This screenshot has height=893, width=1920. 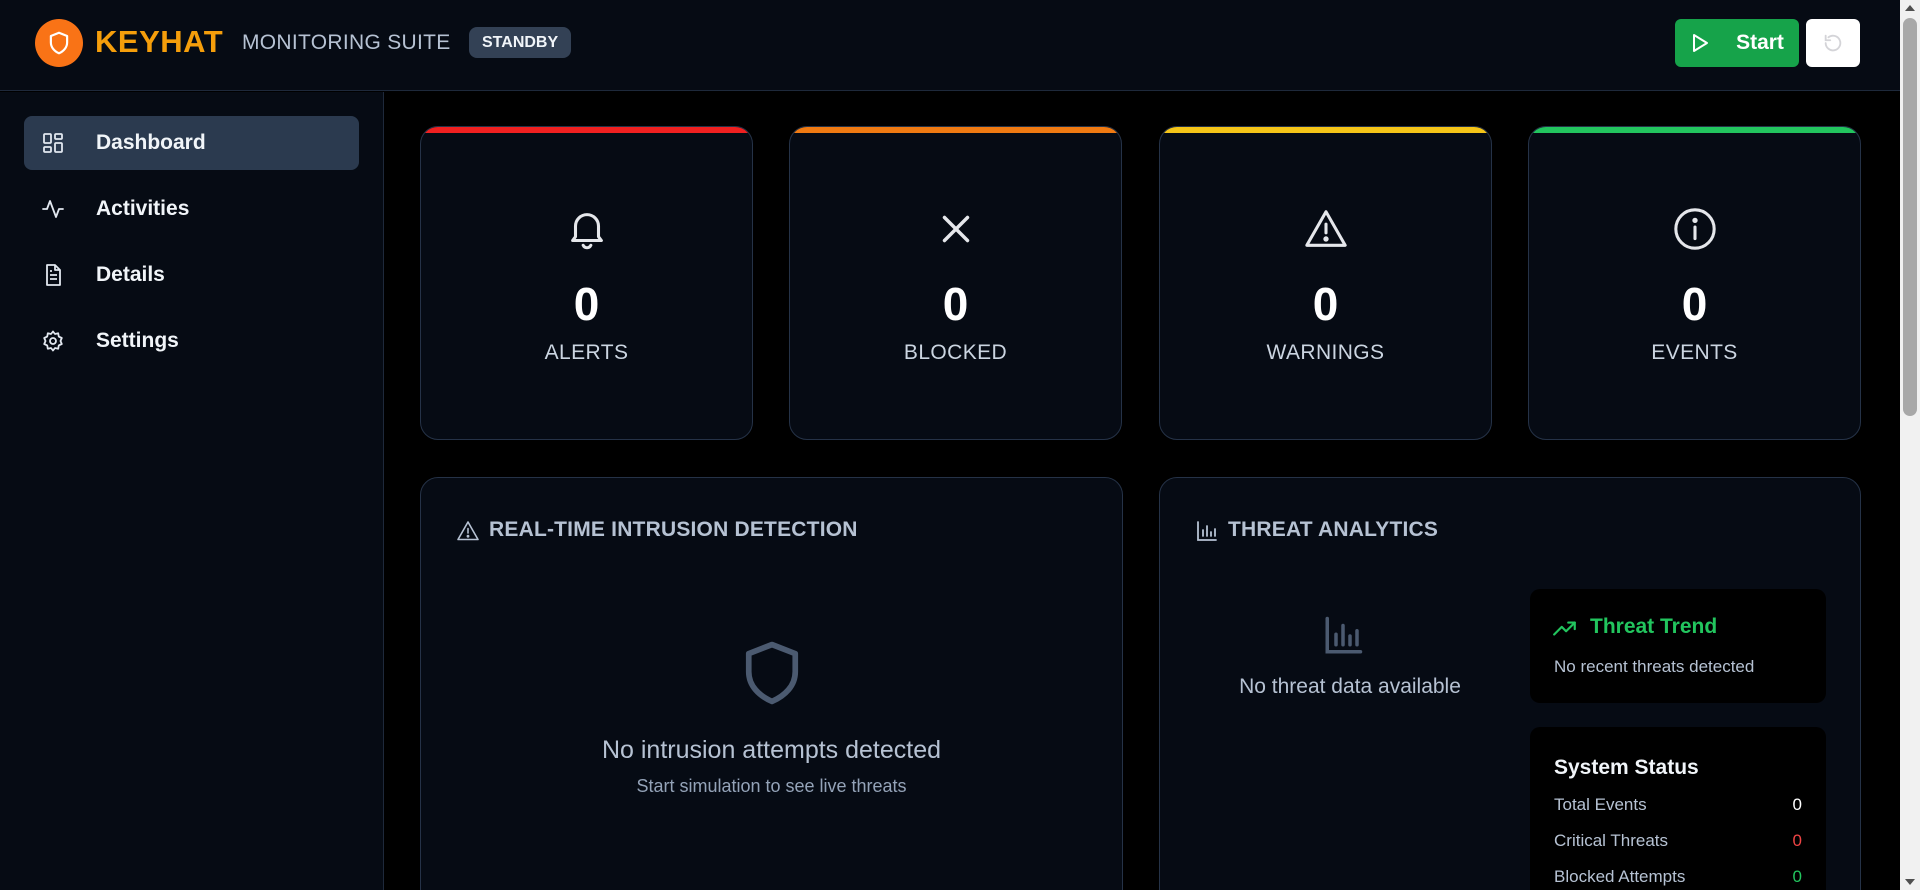 I want to click on document-icon, so click(x=53, y=275).